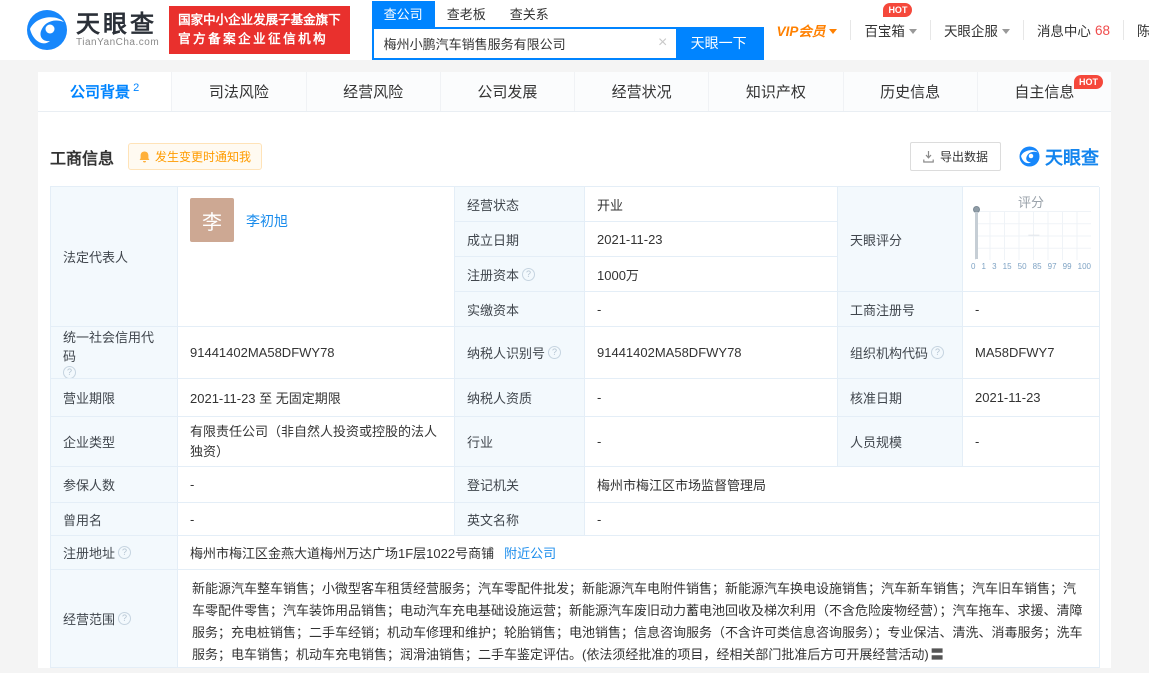 This screenshot has height=673, width=1149. I want to click on tick: 0, so click(973, 266).